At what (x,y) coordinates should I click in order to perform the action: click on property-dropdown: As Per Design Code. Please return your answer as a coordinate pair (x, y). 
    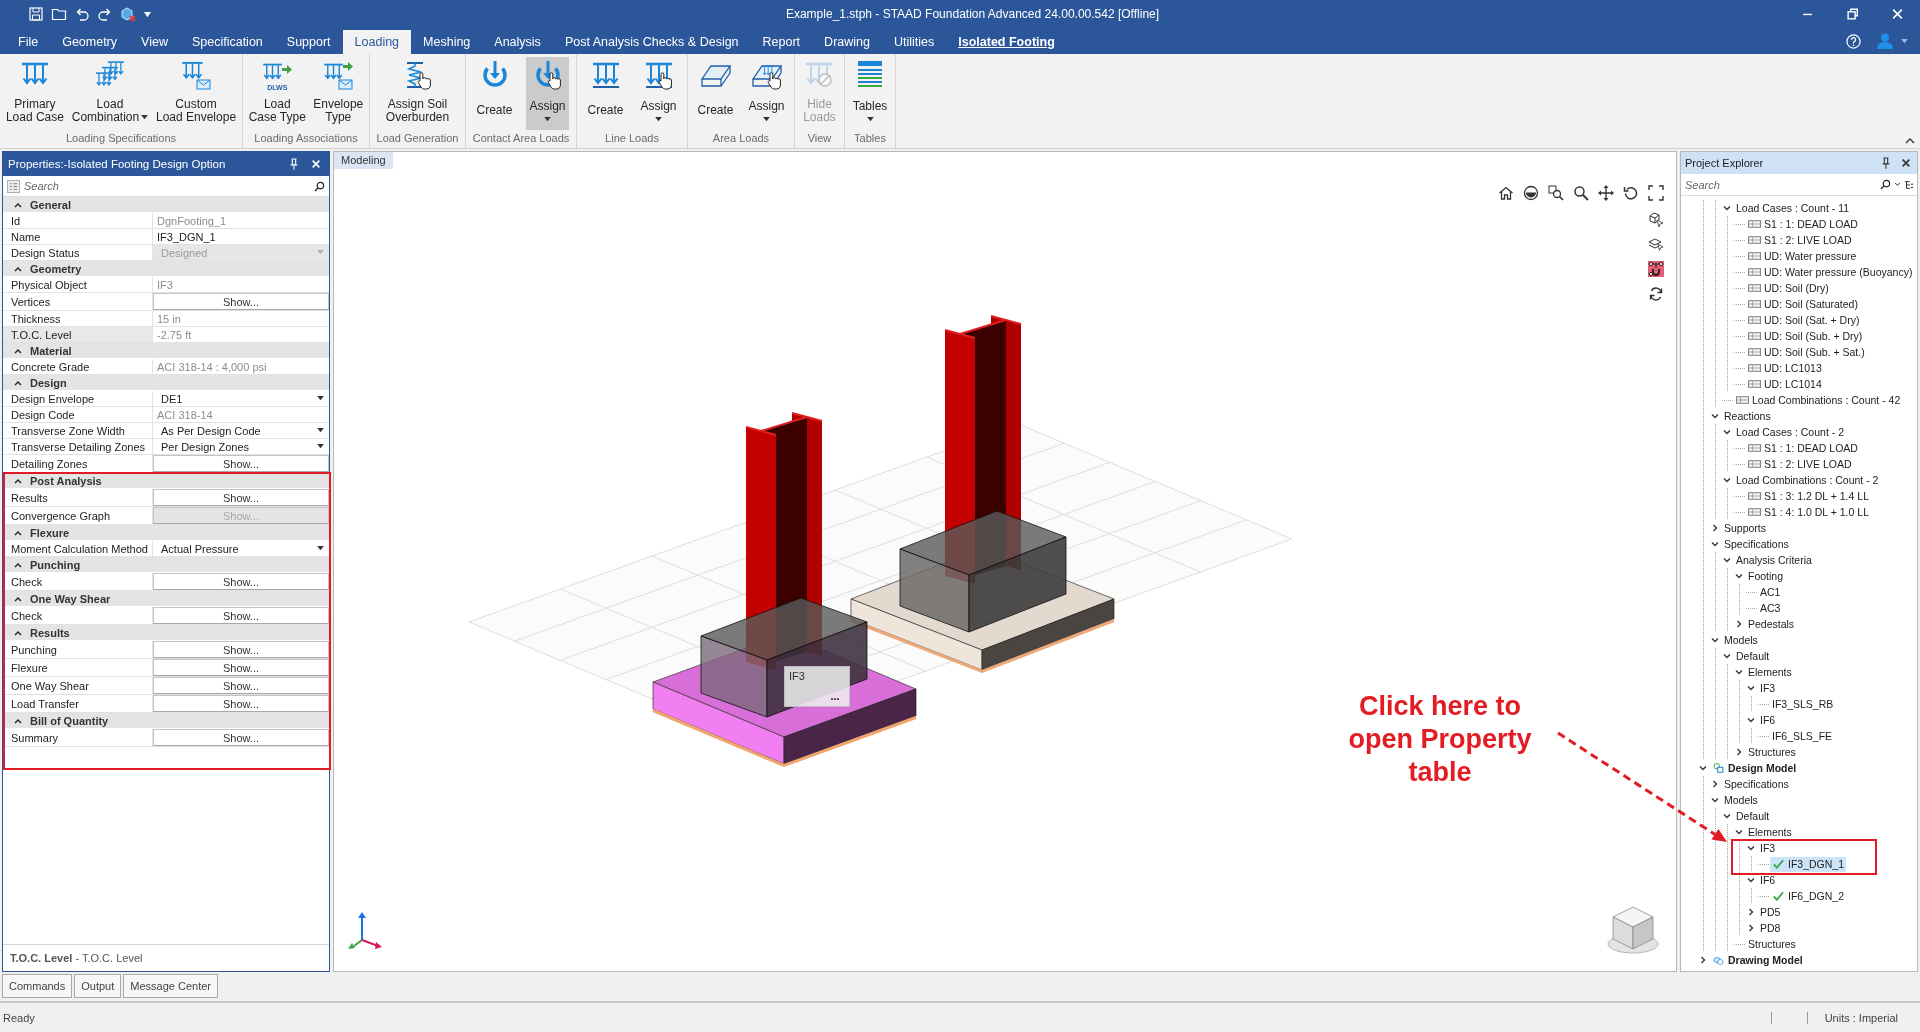
    Looking at the image, I should click on (241, 430).